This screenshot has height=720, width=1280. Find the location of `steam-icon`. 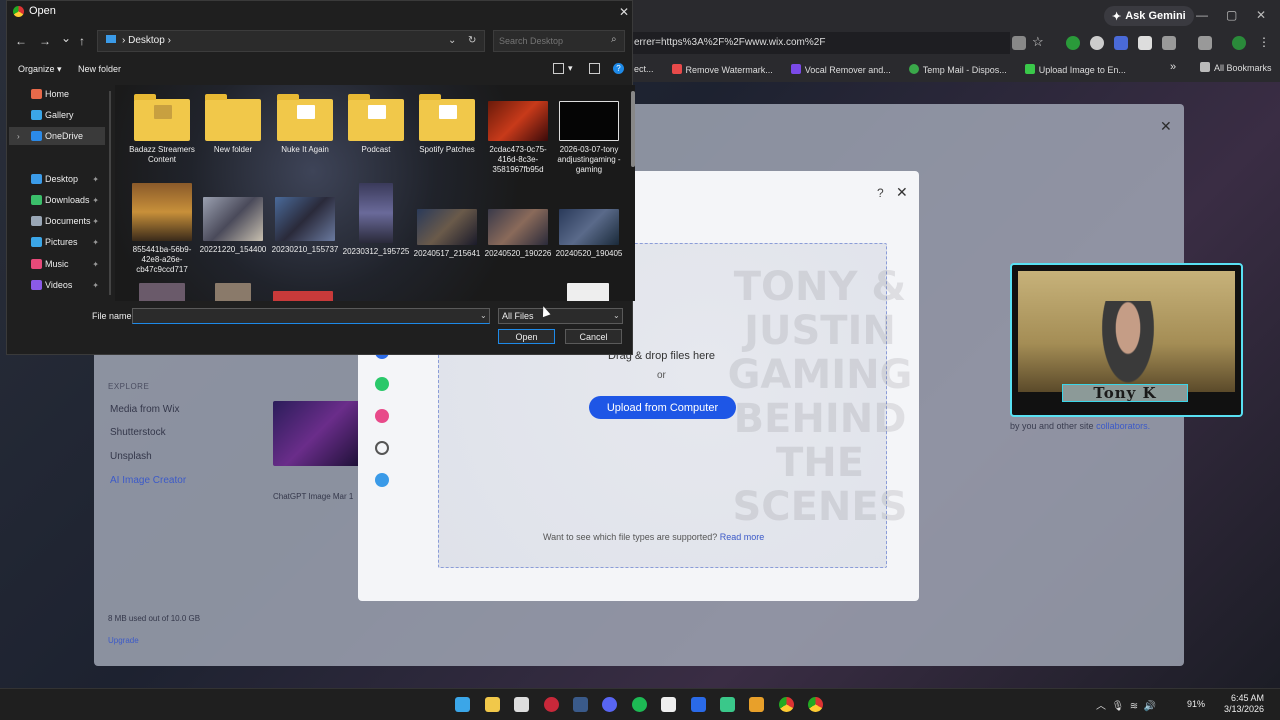

steam-icon is located at coordinates (580, 704).